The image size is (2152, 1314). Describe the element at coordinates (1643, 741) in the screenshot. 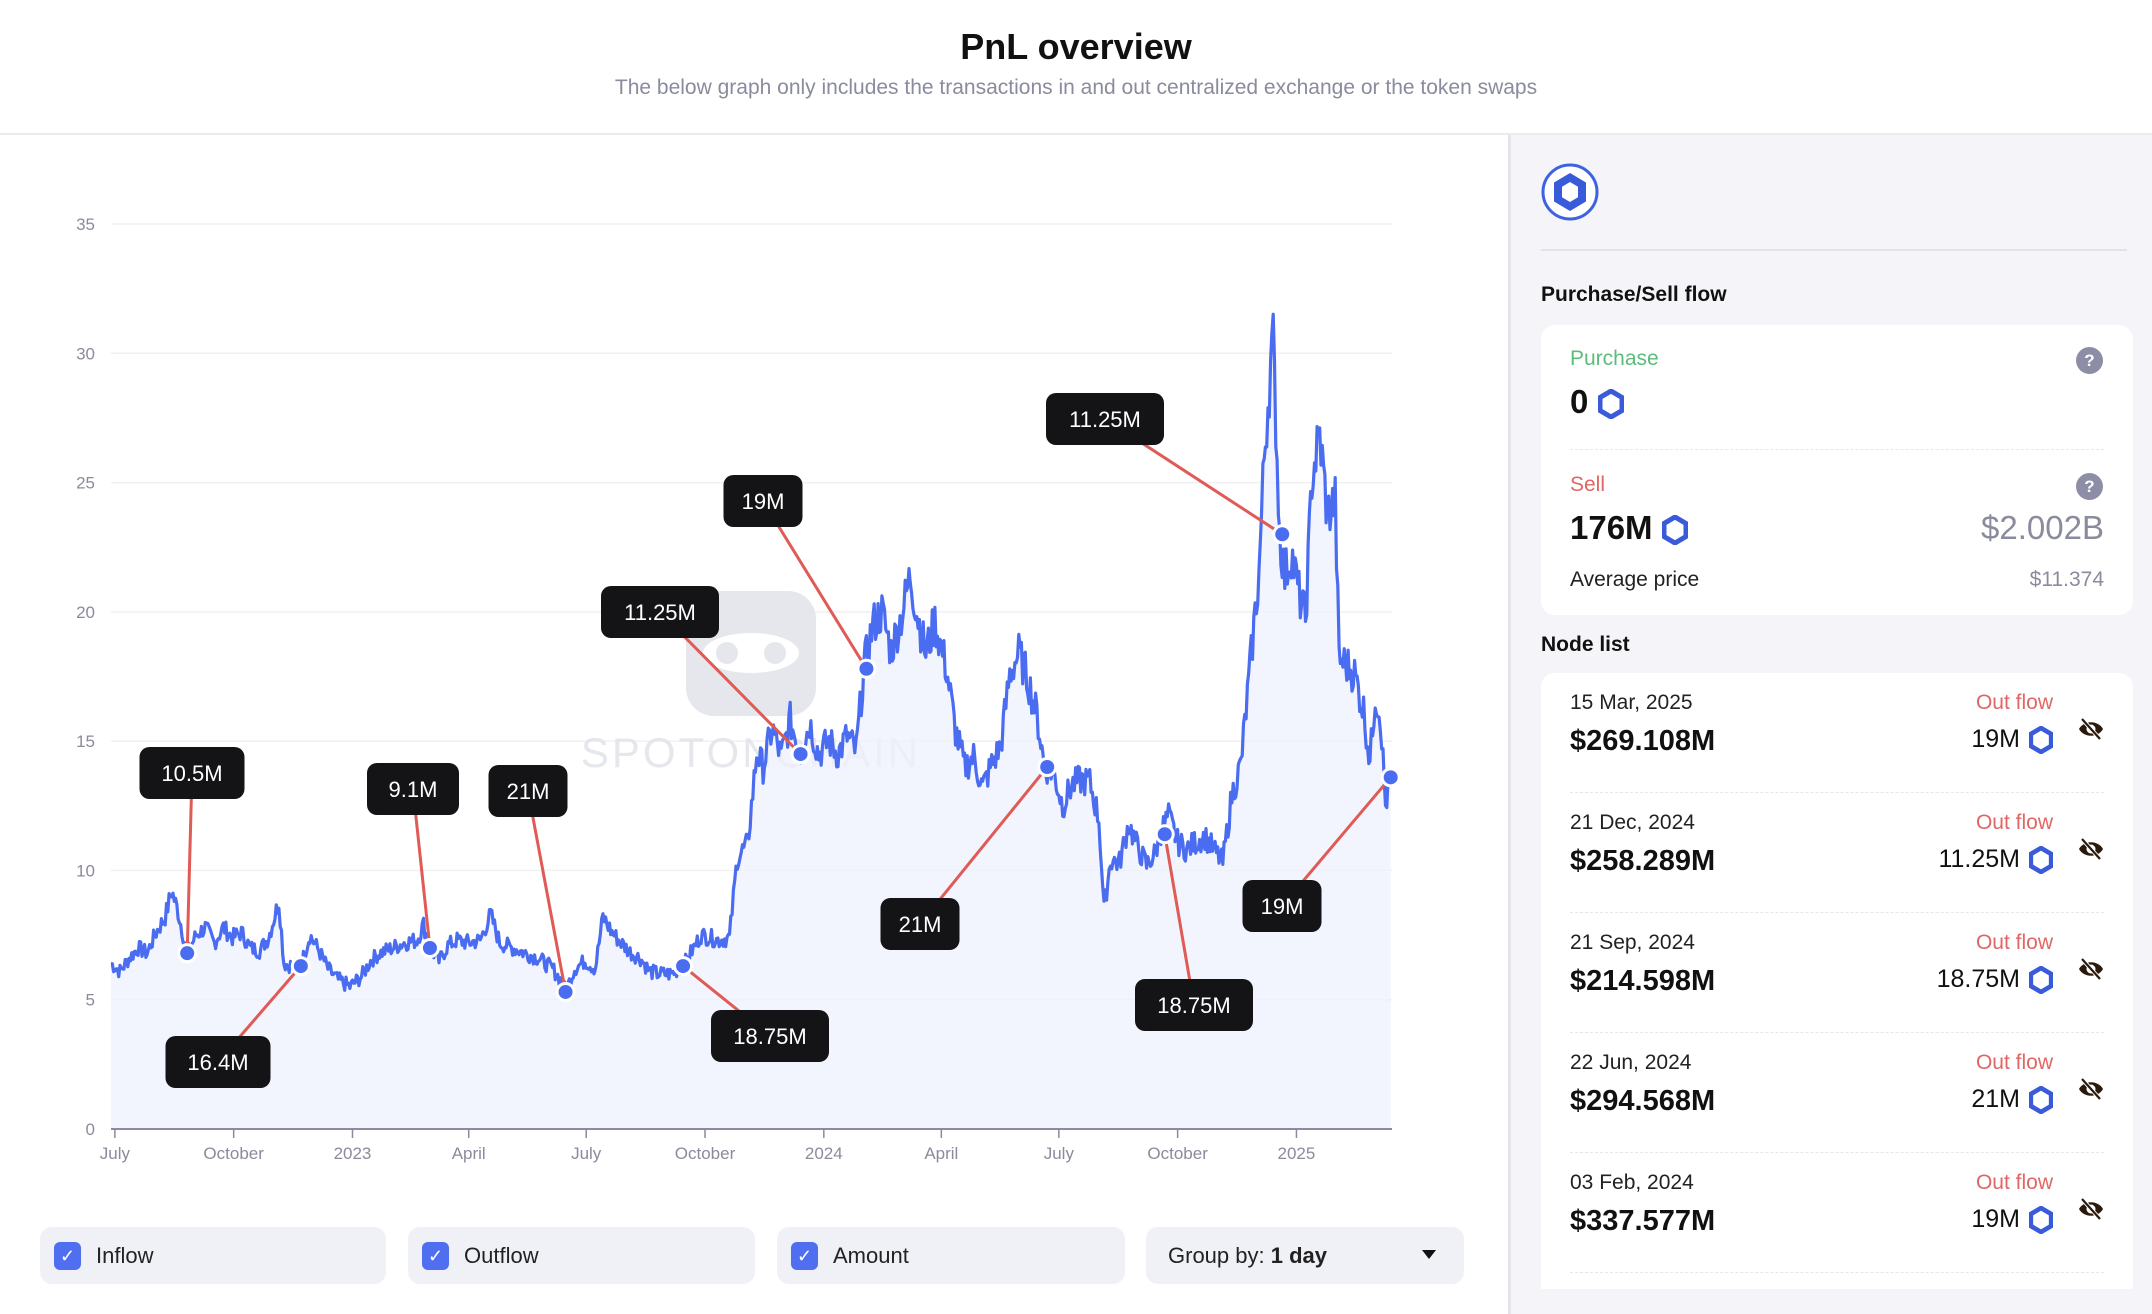

I see `node-usd-value: $269.108M` at that location.